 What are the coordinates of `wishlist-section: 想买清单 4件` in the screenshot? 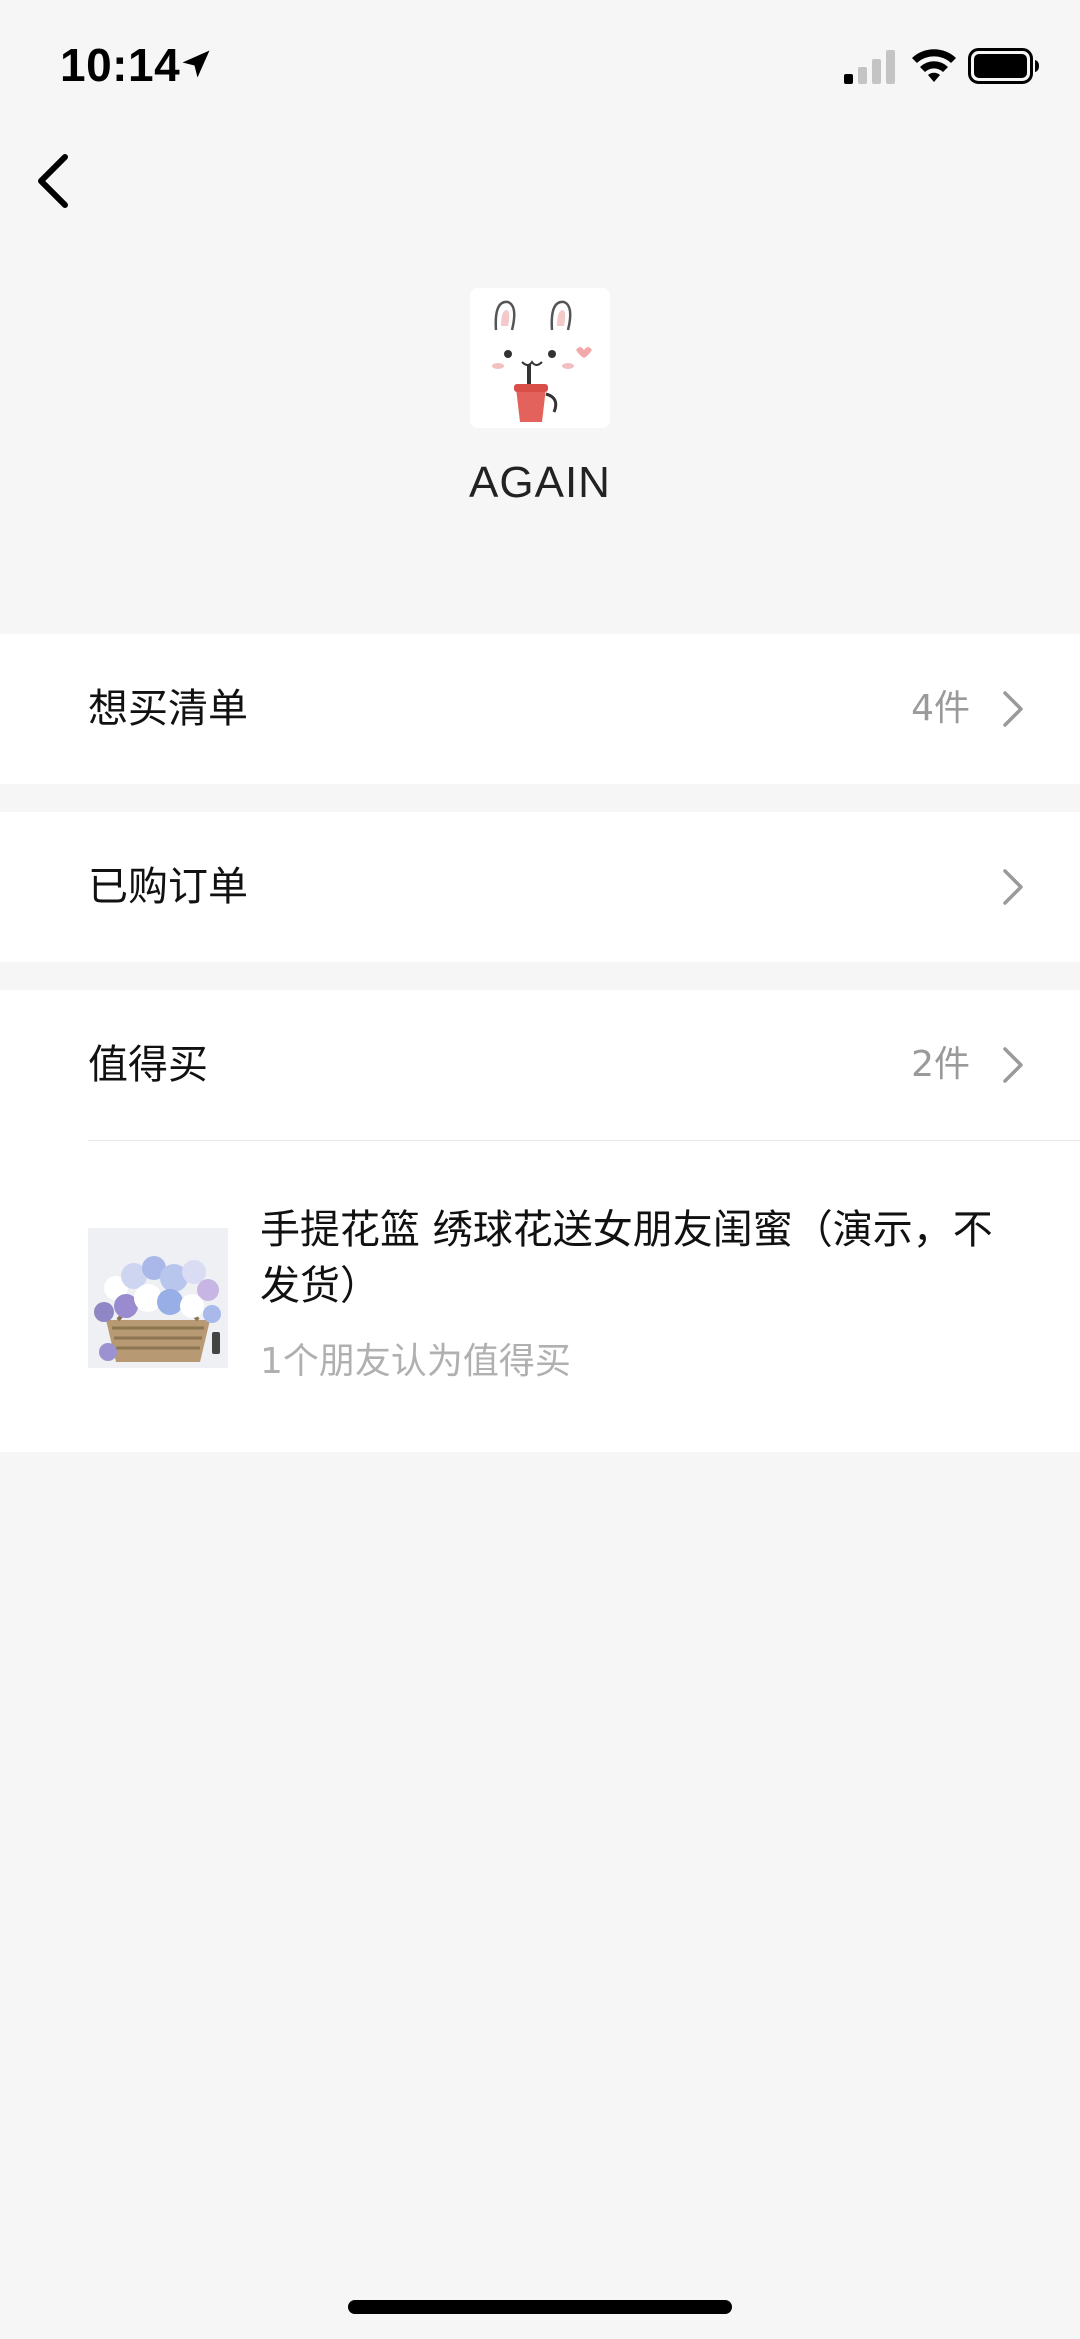 It's located at (540, 709).